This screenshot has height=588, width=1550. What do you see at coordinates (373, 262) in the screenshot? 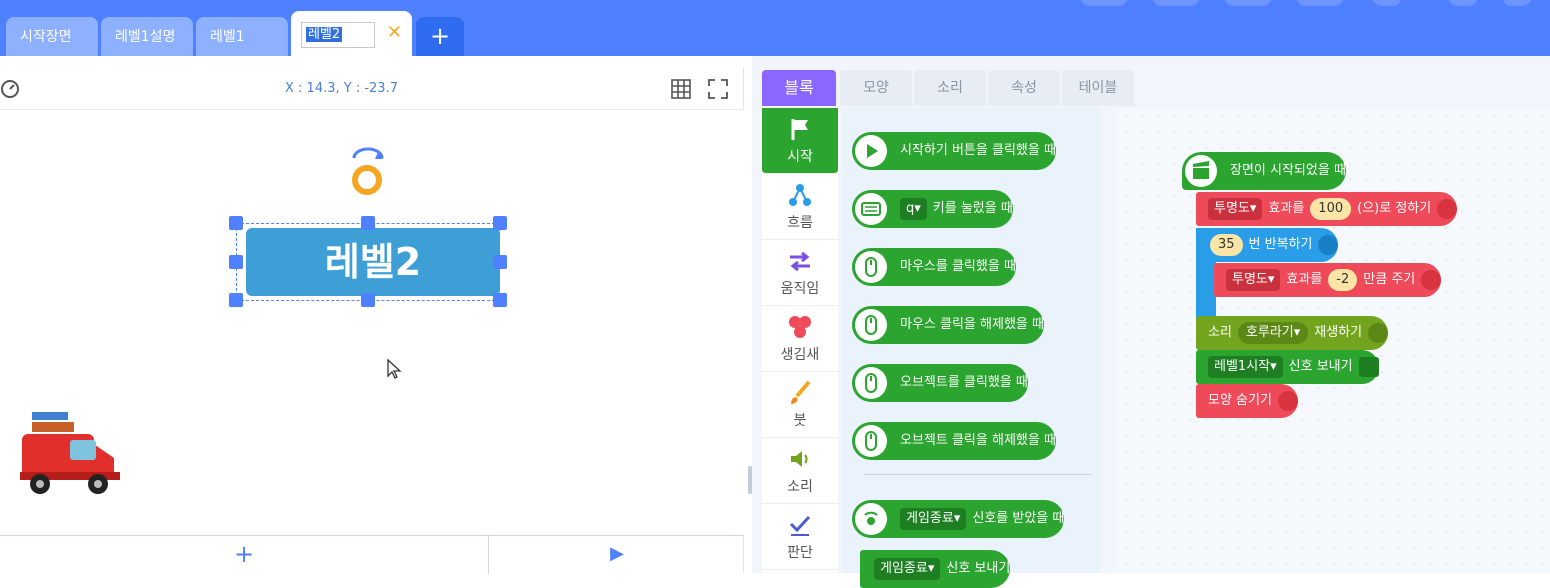
I see `level2-sprite: 레벨2` at bounding box center [373, 262].